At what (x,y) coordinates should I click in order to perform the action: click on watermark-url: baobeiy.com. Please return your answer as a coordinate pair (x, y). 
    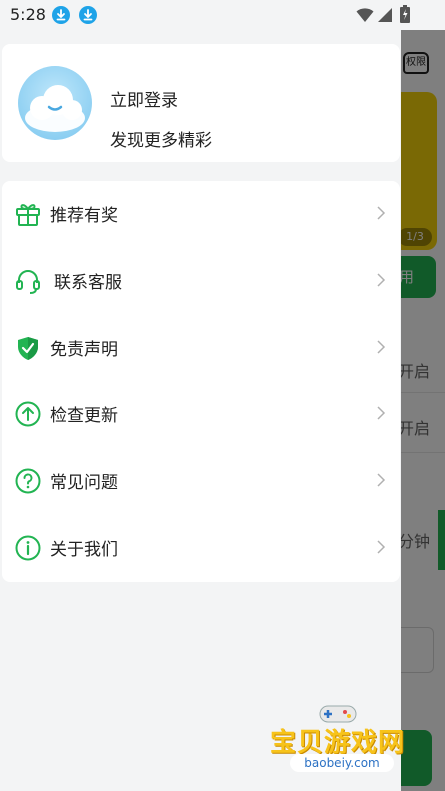
    Looking at the image, I should click on (342, 763).